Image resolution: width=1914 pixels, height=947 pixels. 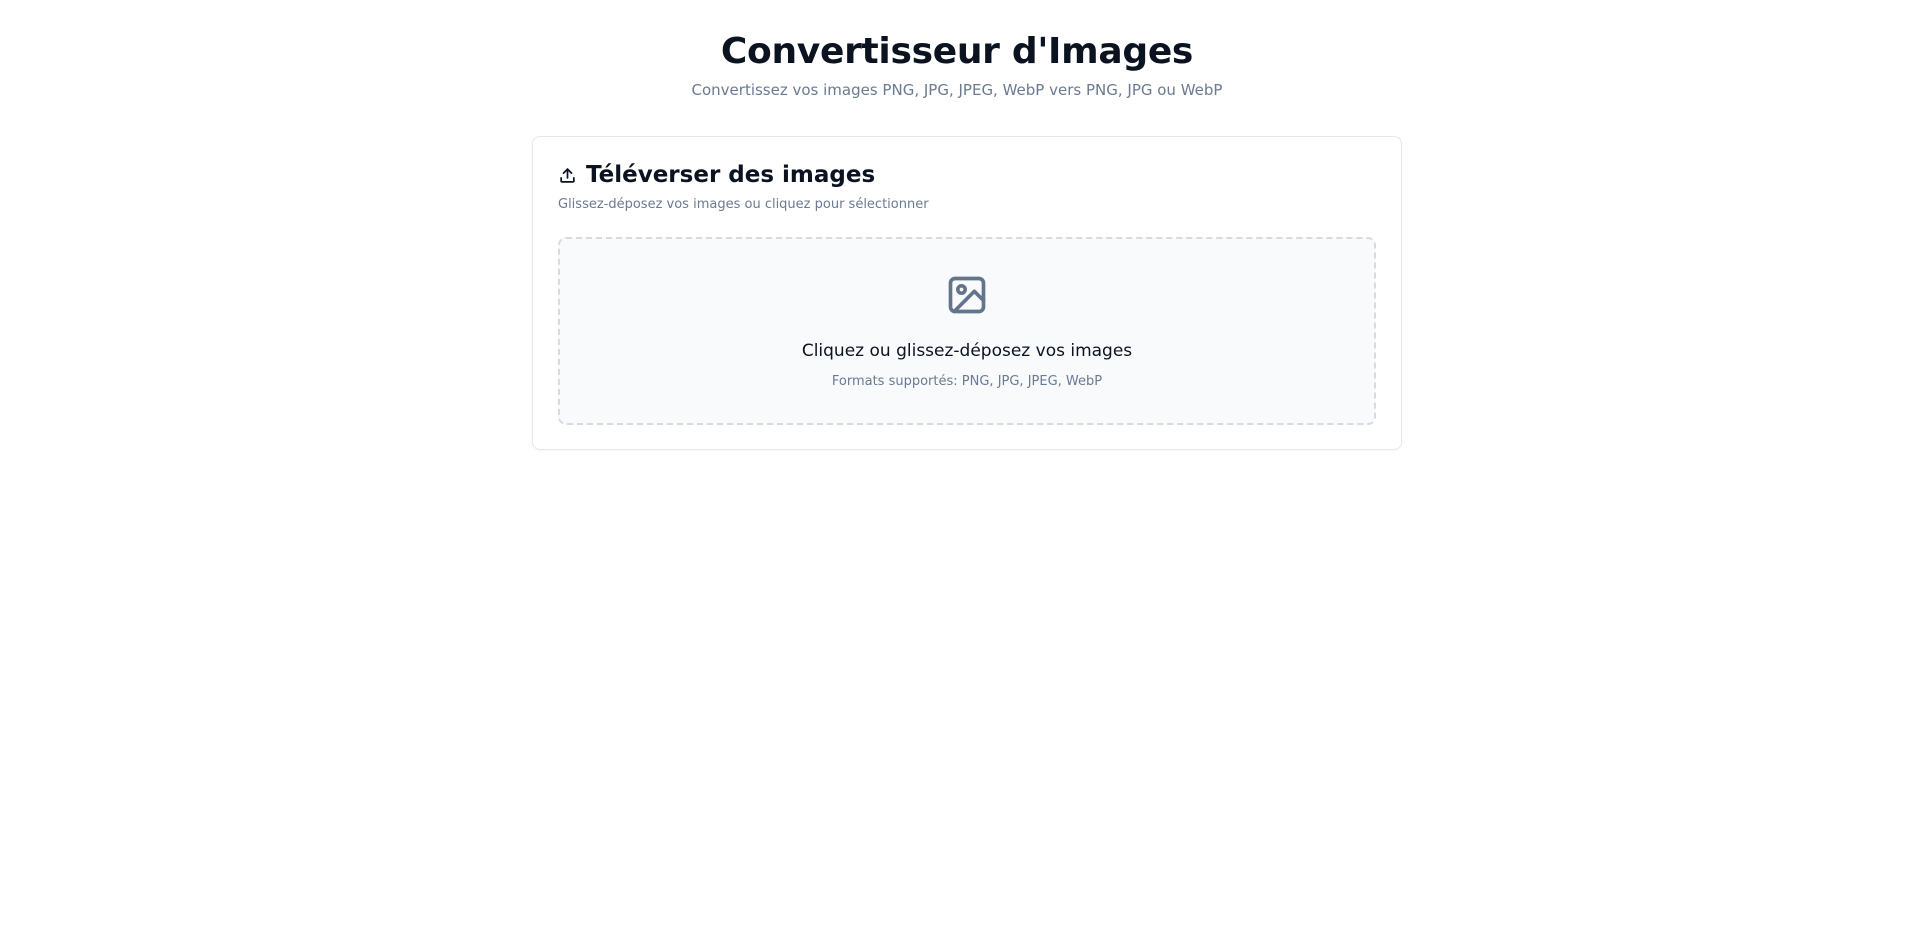 I want to click on dropzone-supported-formats: Formats supportés: PNG, JPG, JPEG, WebP, so click(x=967, y=381).